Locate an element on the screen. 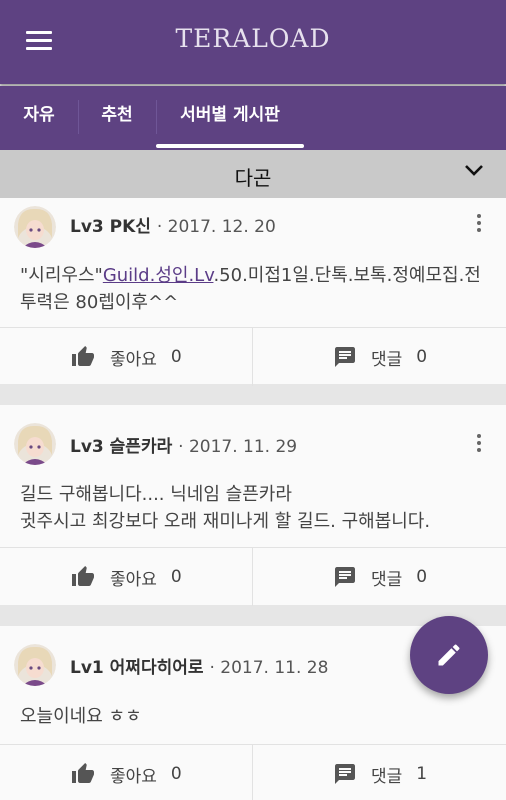  post-actions: 좋아요 0 댓글 1 is located at coordinates (253, 772).